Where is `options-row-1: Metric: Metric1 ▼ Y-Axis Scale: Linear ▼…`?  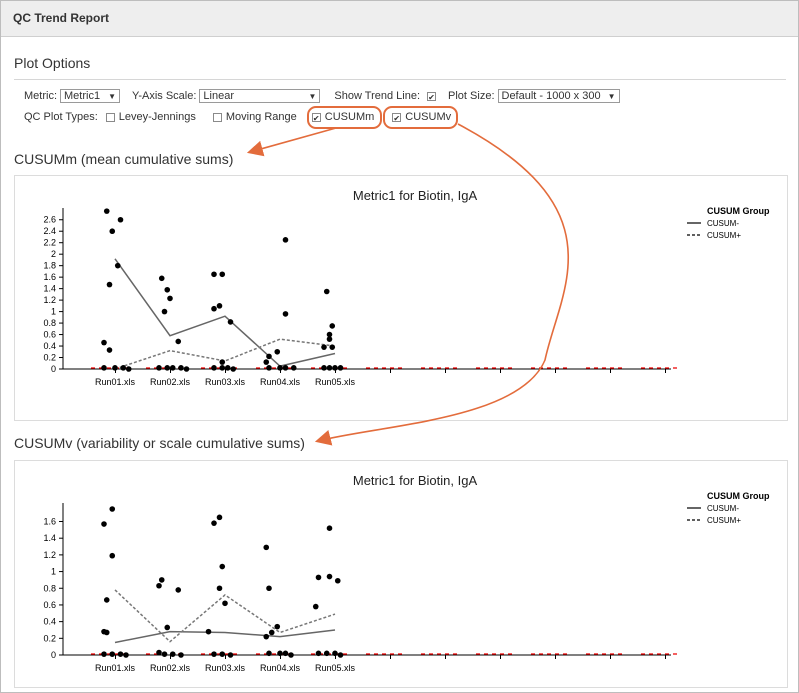 options-row-1: Metric: Metric1 ▼ Y-Axis Scale: Linear ▼… is located at coordinates (322, 96).